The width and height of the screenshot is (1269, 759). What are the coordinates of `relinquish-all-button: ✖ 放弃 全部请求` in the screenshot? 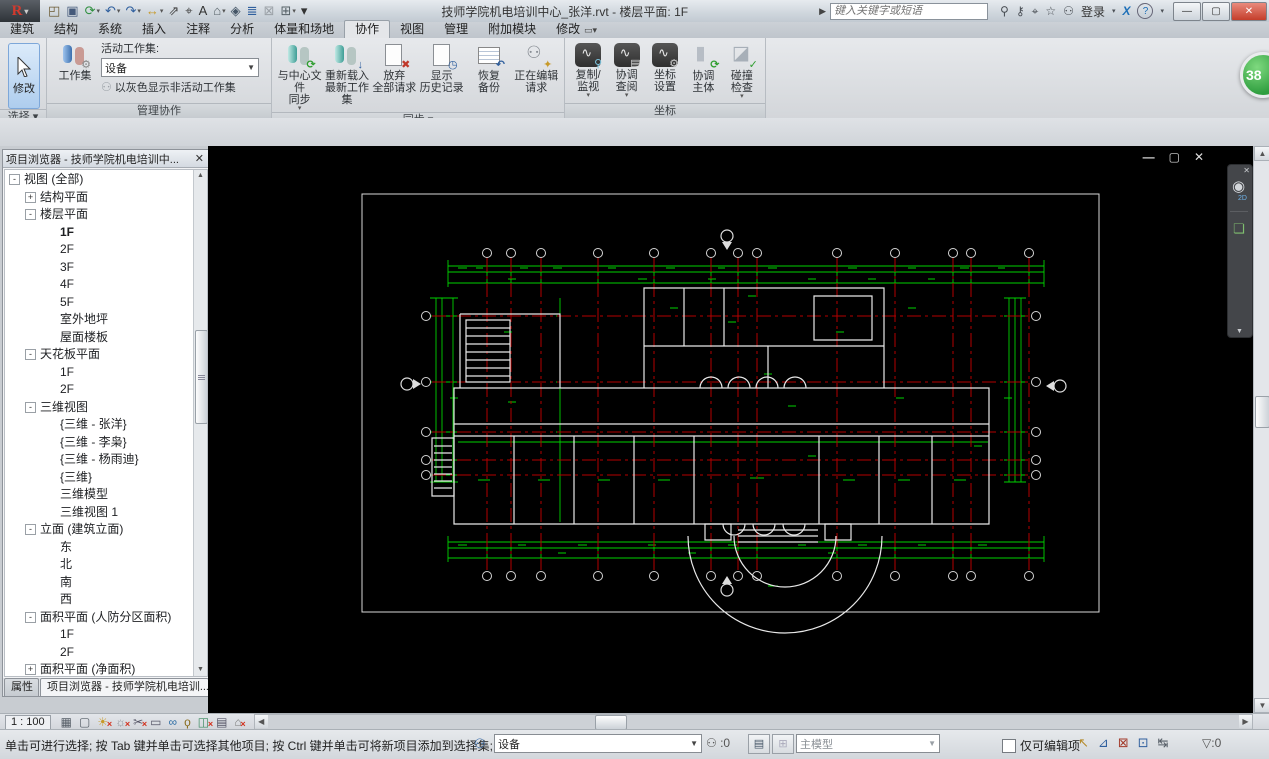 It's located at (394, 67).